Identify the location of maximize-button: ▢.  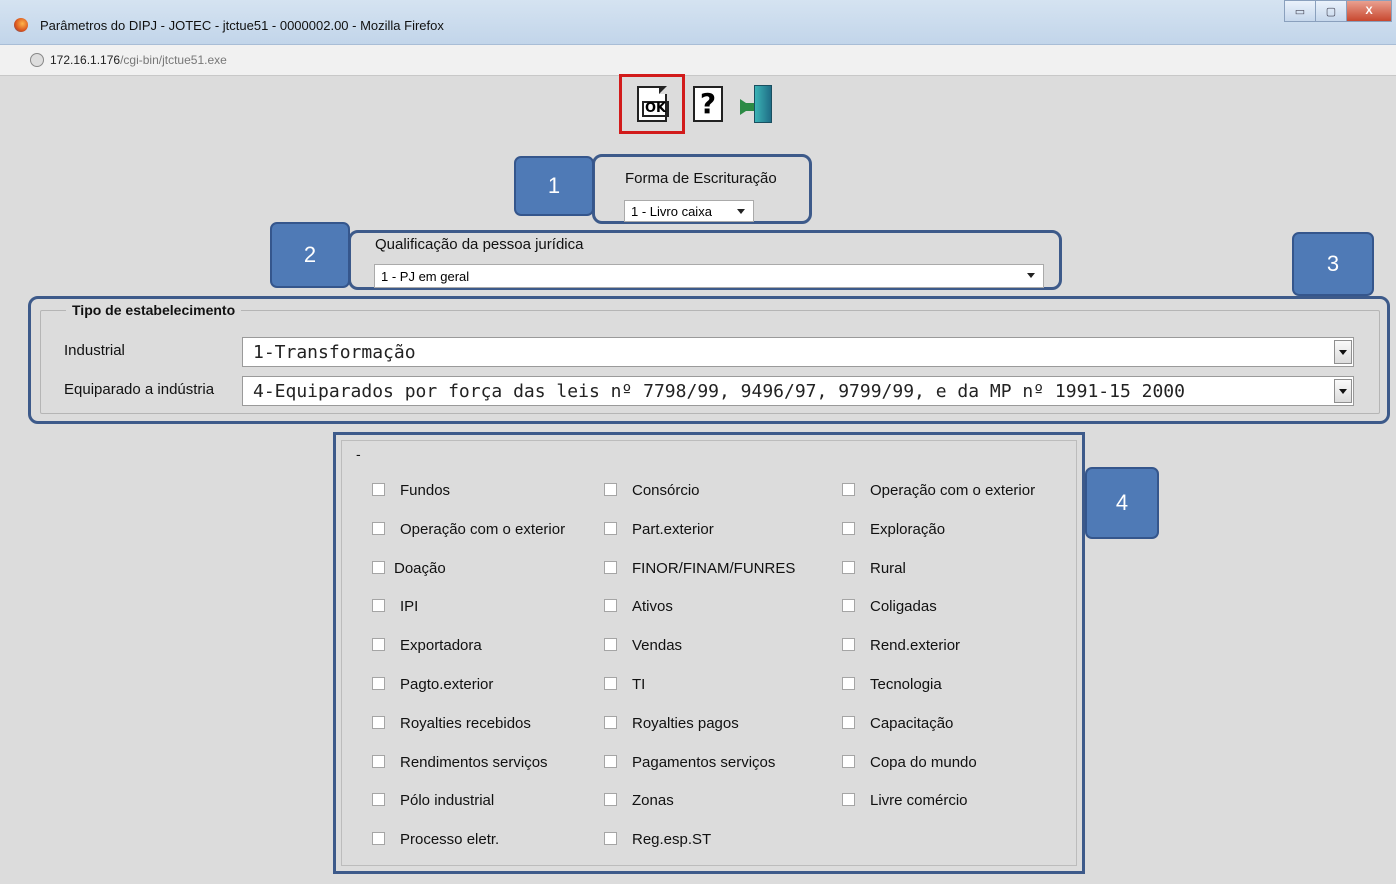
(1331, 11).